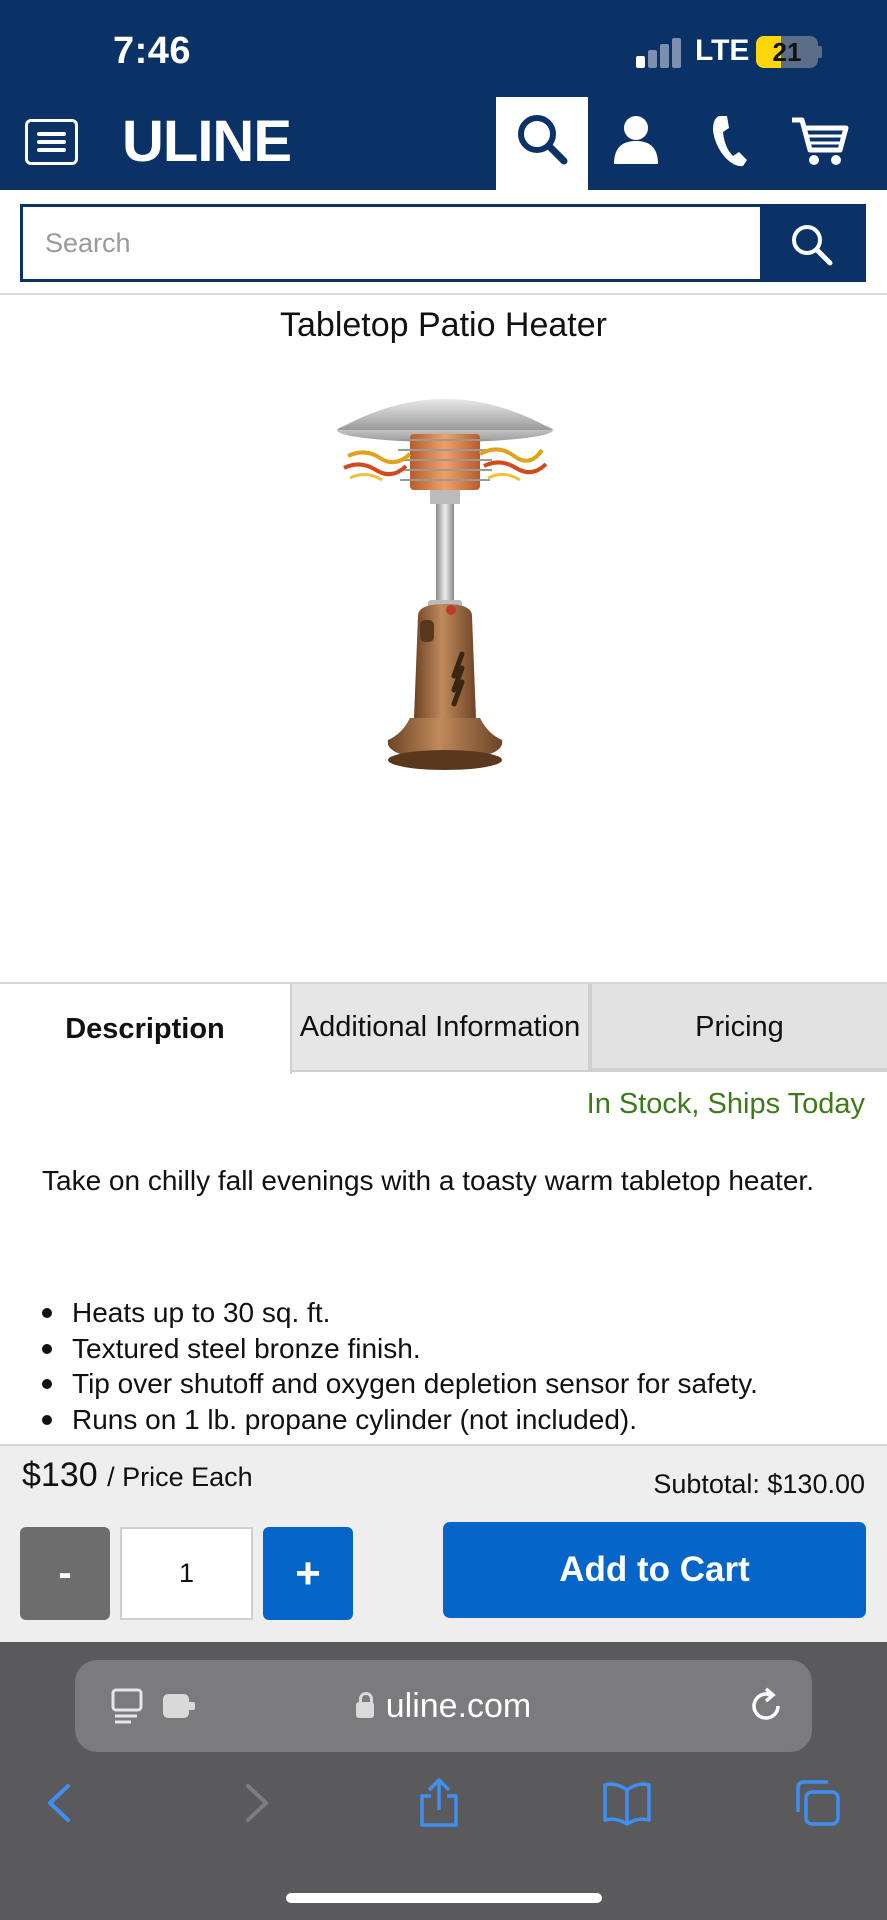 The height and width of the screenshot is (1920, 887). Describe the element at coordinates (458, 1705) in the screenshot. I see `url-text: uline.com` at that location.